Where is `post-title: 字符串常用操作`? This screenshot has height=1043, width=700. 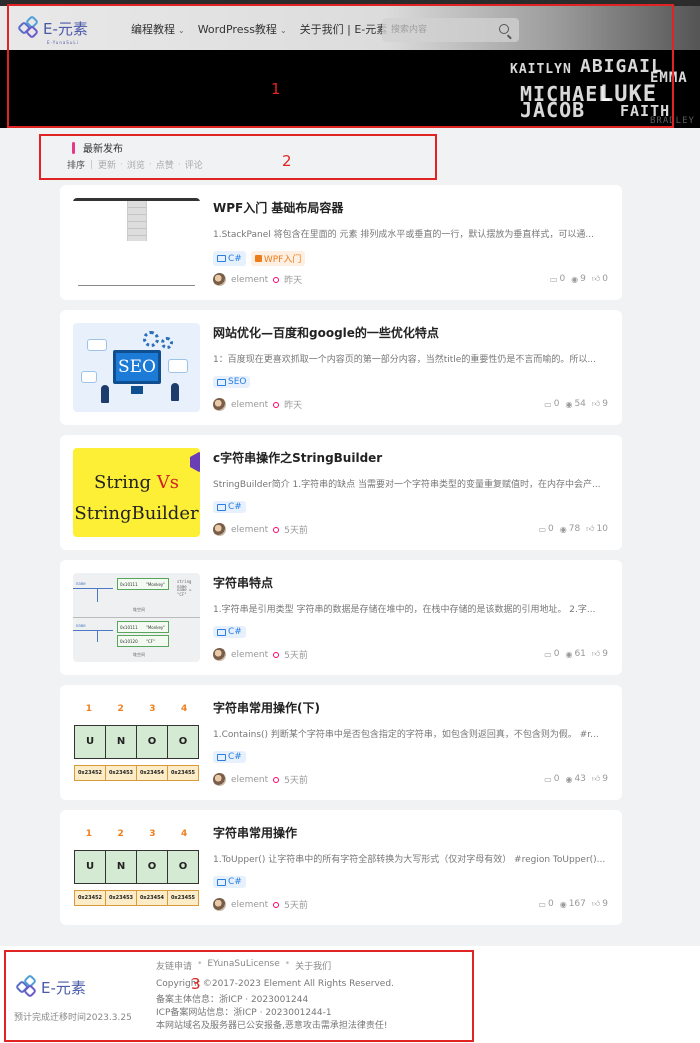
post-title: 字符串常用操作 is located at coordinates (255, 832).